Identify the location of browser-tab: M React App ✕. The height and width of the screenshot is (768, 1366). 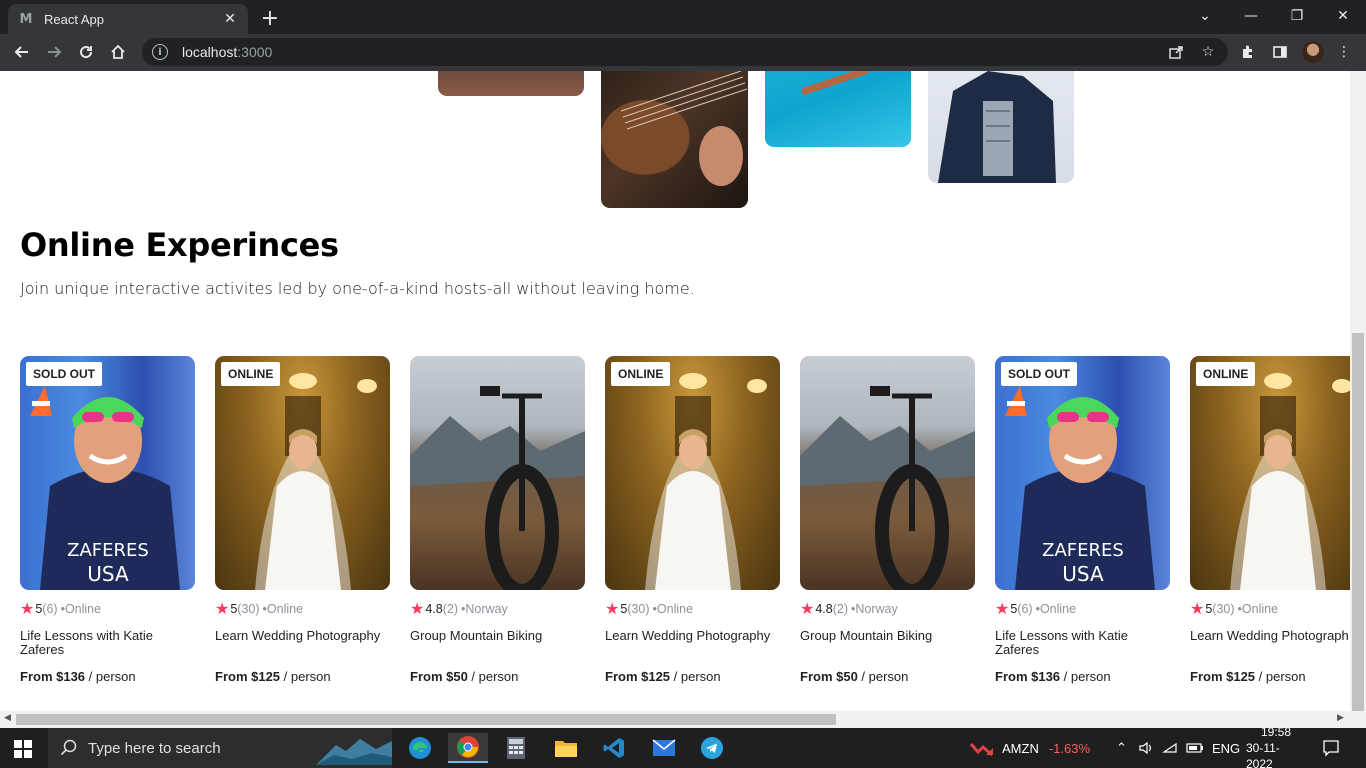
(128, 19).